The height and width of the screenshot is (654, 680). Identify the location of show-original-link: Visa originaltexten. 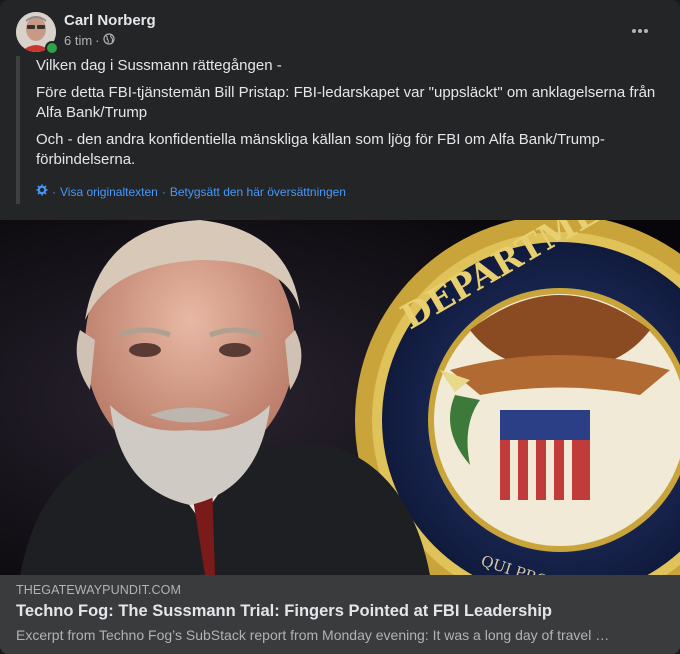
(109, 192).